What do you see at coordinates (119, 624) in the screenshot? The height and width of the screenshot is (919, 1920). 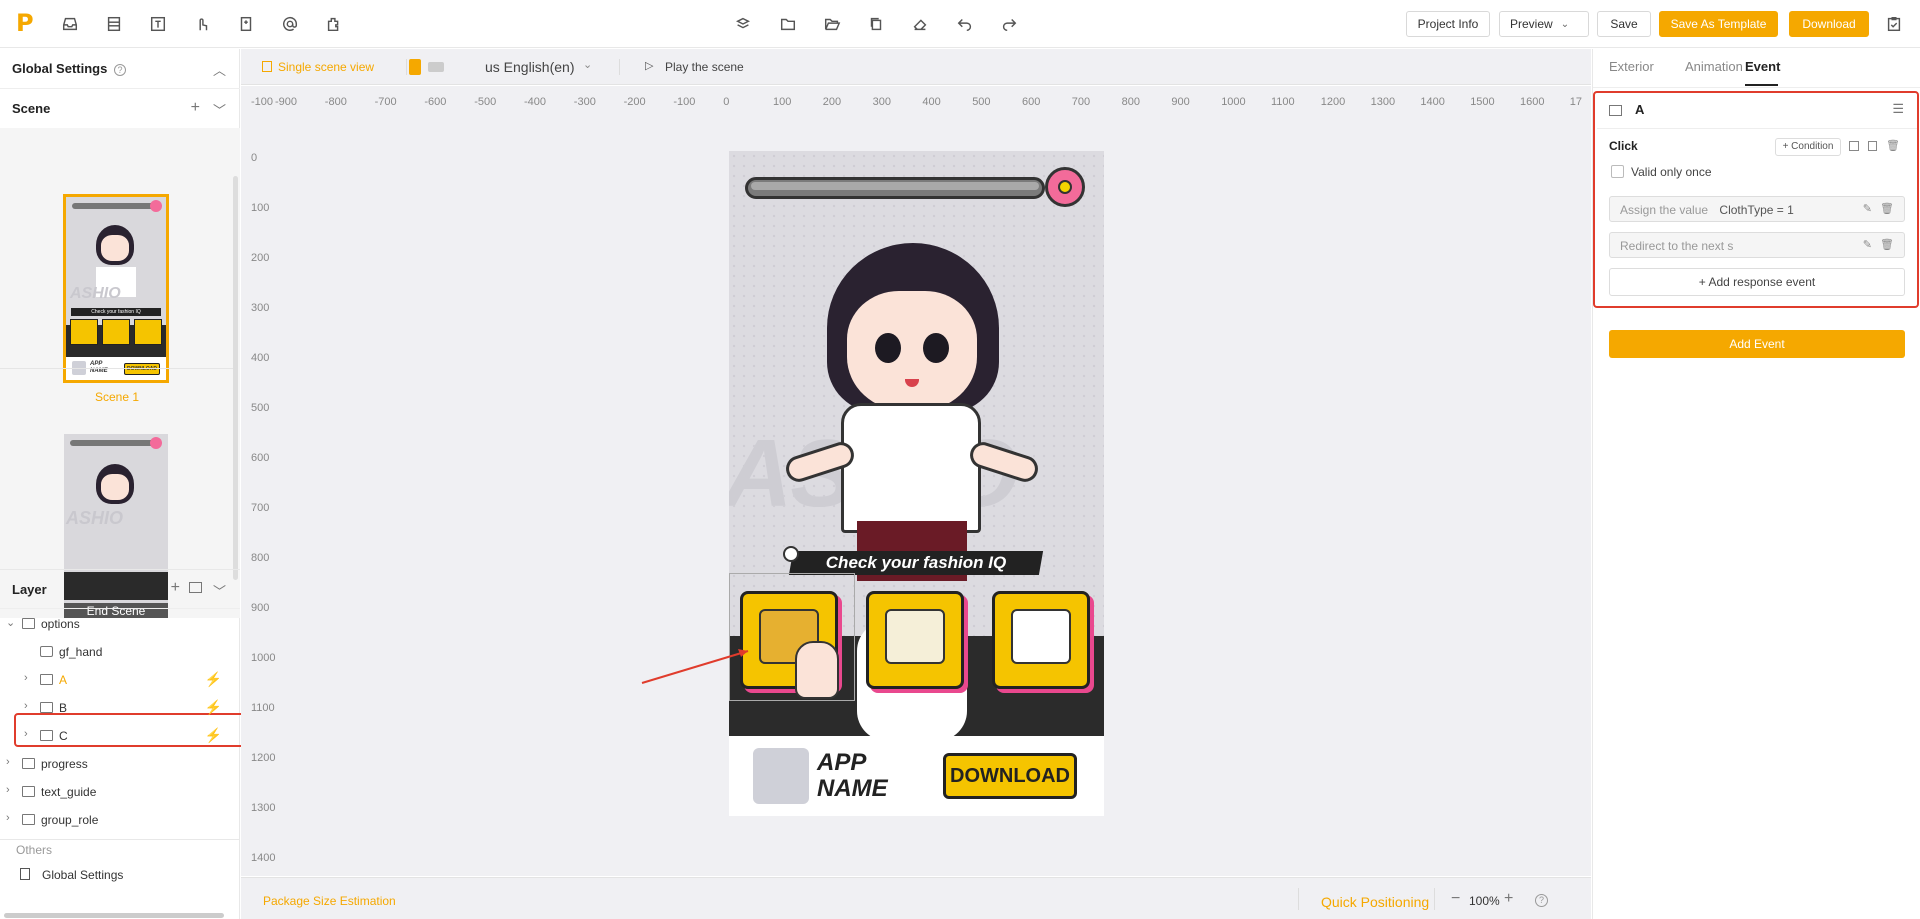 I see `layer-row-options: ⌄ options` at bounding box center [119, 624].